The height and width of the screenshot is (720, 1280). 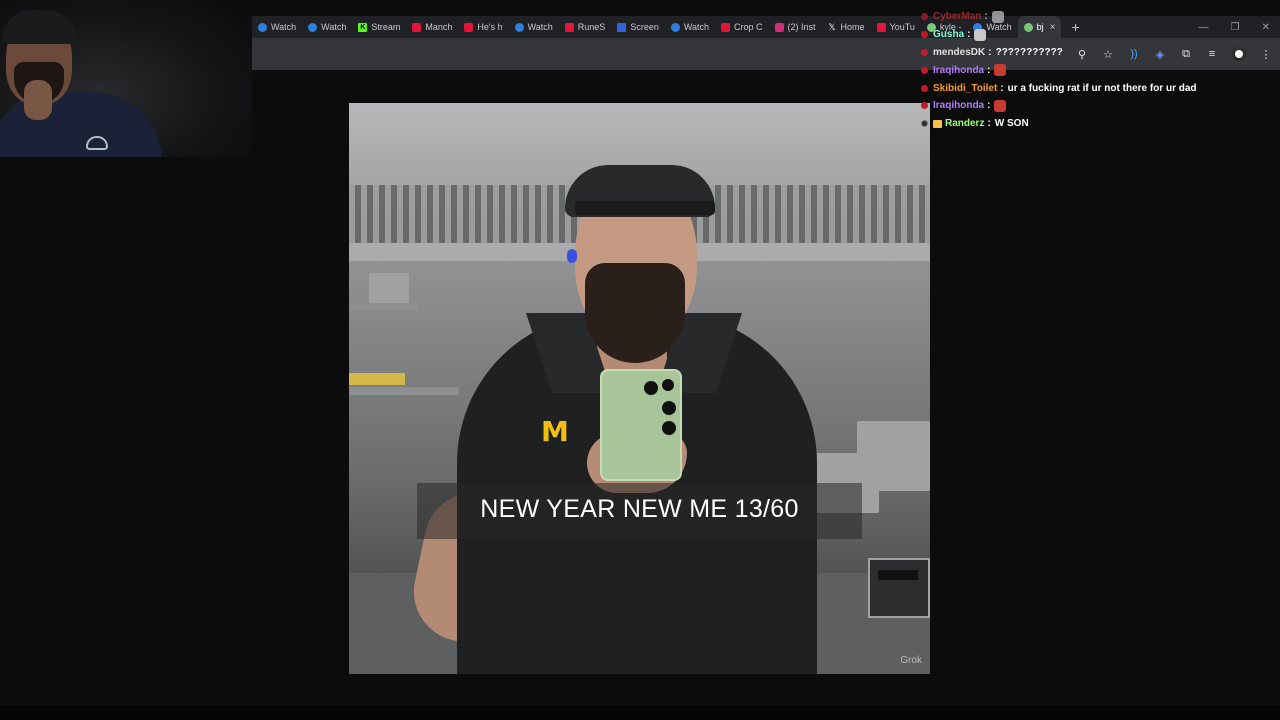 I want to click on browser-tab: He's h, so click(x=483, y=27).